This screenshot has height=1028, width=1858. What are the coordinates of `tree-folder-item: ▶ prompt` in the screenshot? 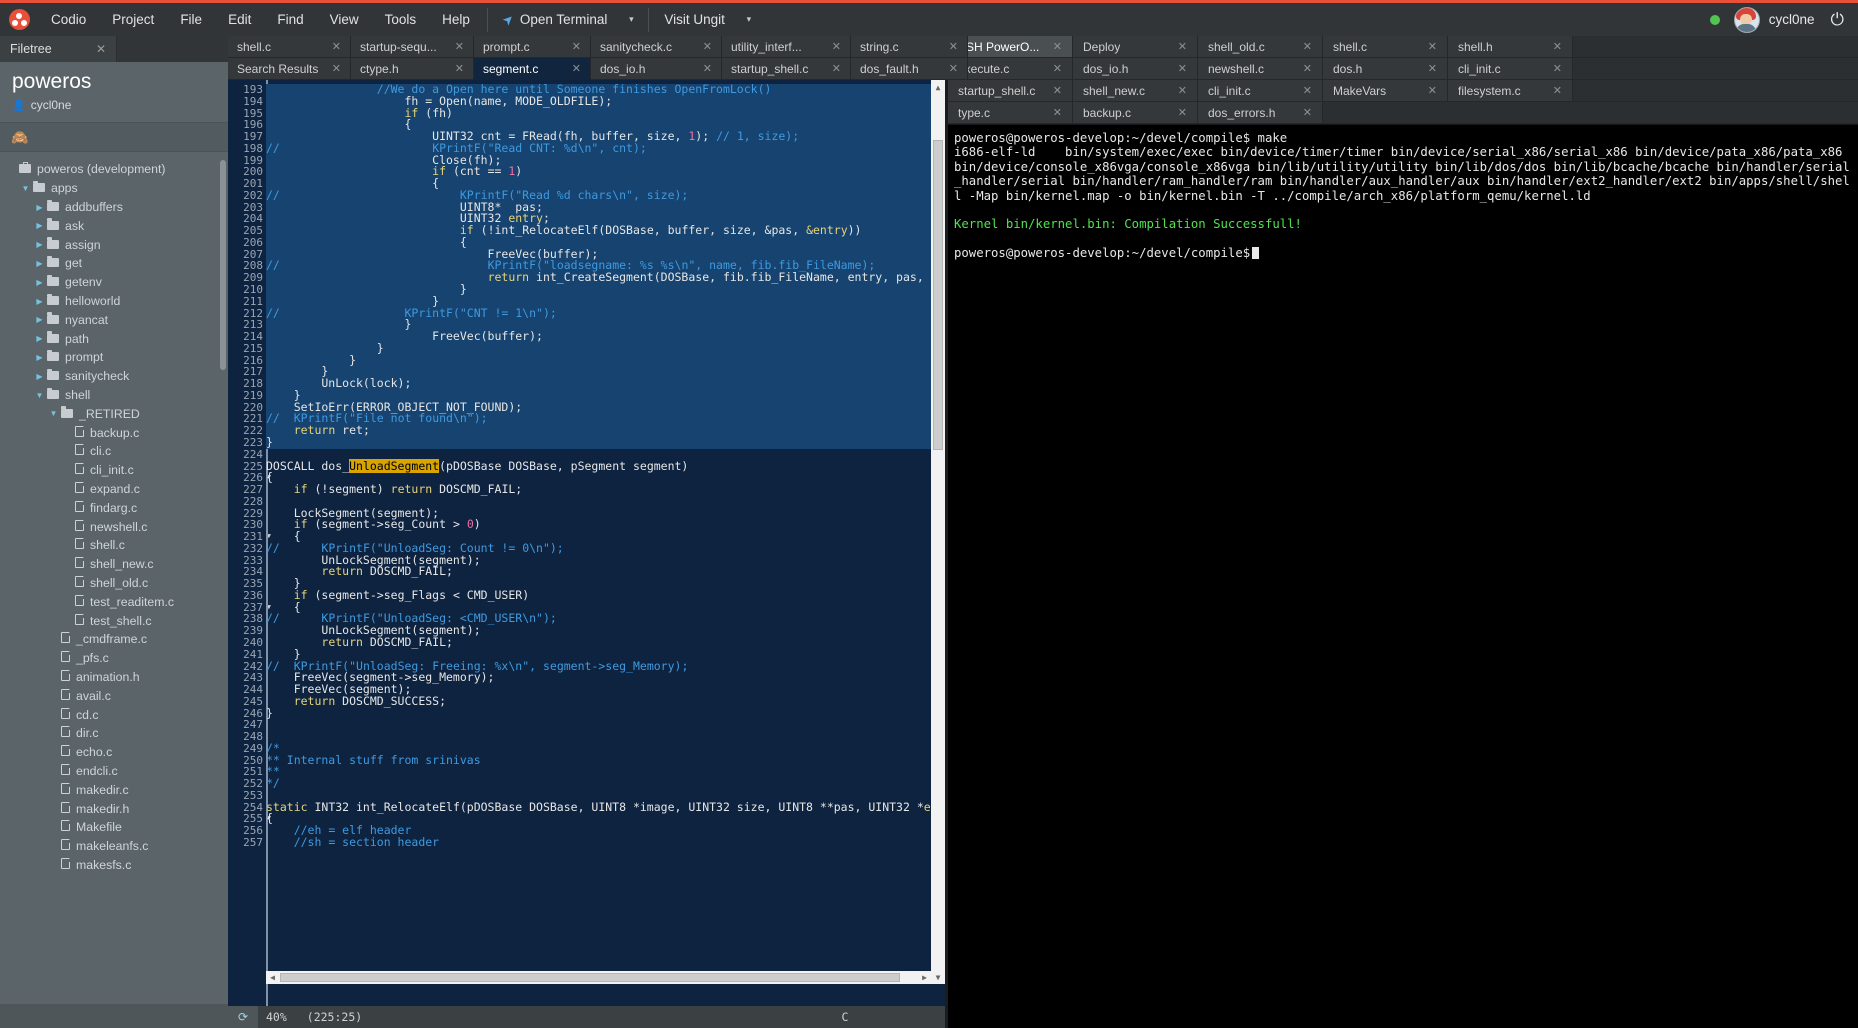 It's located at (114, 357).